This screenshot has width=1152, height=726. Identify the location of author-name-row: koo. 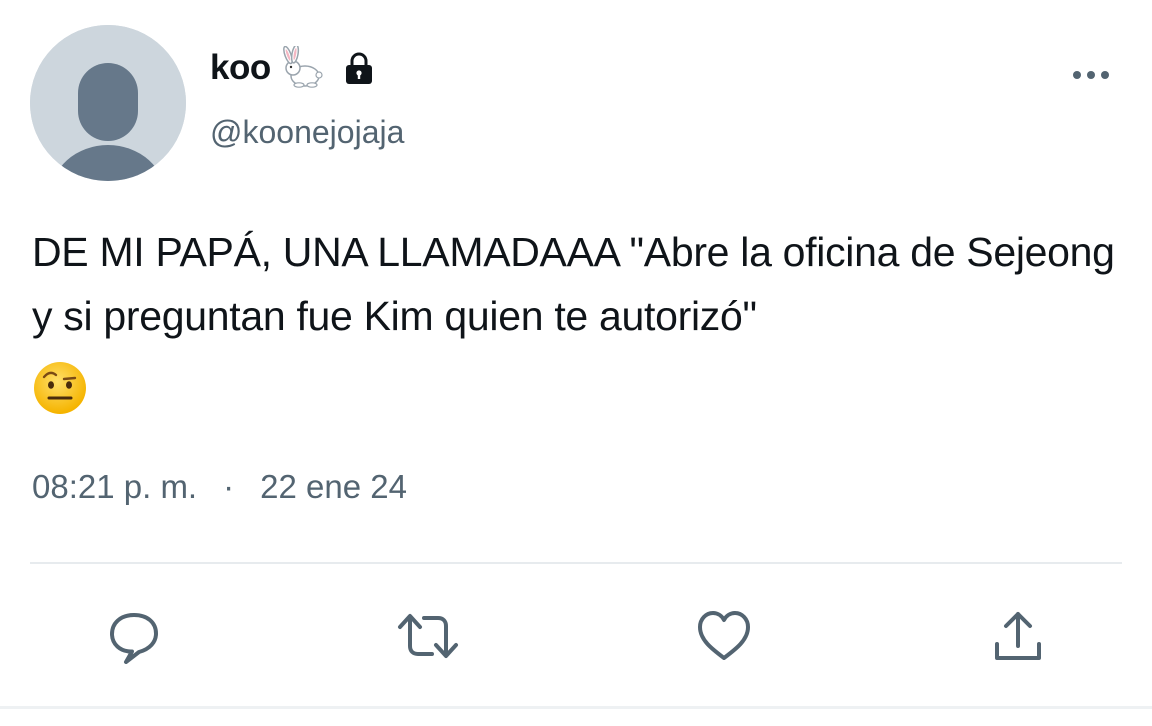
(293, 68).